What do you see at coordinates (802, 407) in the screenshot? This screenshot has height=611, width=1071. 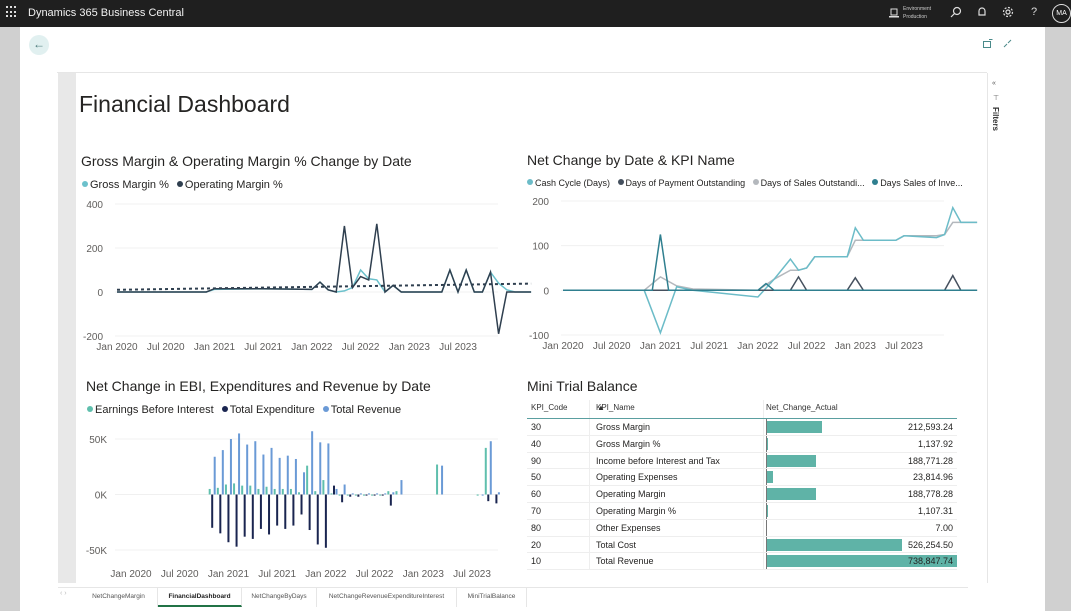 I see `column-header-net-change-actual: Net_Change_Actual` at bounding box center [802, 407].